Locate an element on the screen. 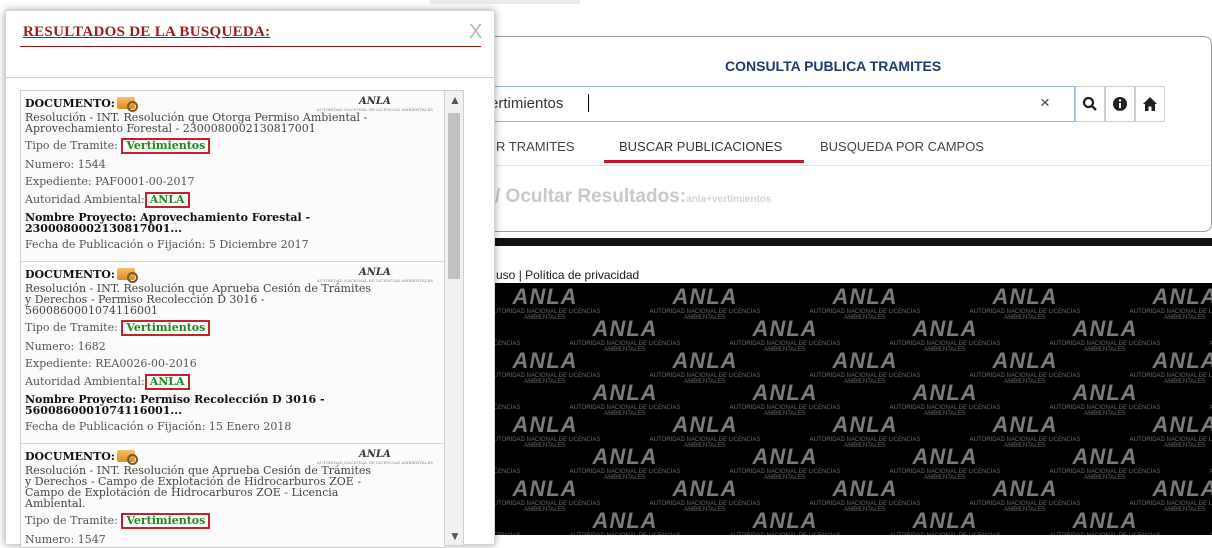  numero: Numero: 1682 is located at coordinates (65, 346).